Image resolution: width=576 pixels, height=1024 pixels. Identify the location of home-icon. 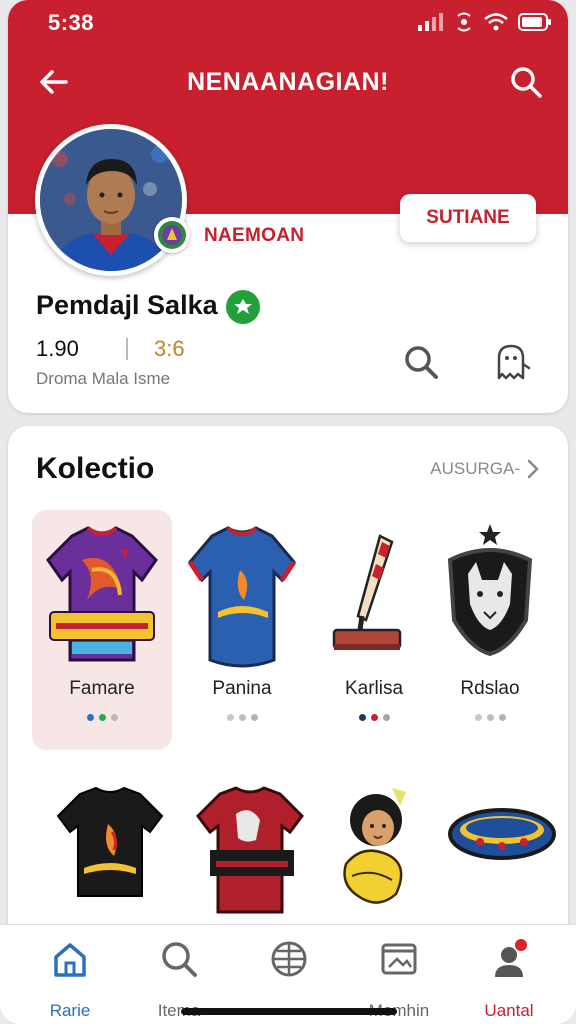
(70, 960).